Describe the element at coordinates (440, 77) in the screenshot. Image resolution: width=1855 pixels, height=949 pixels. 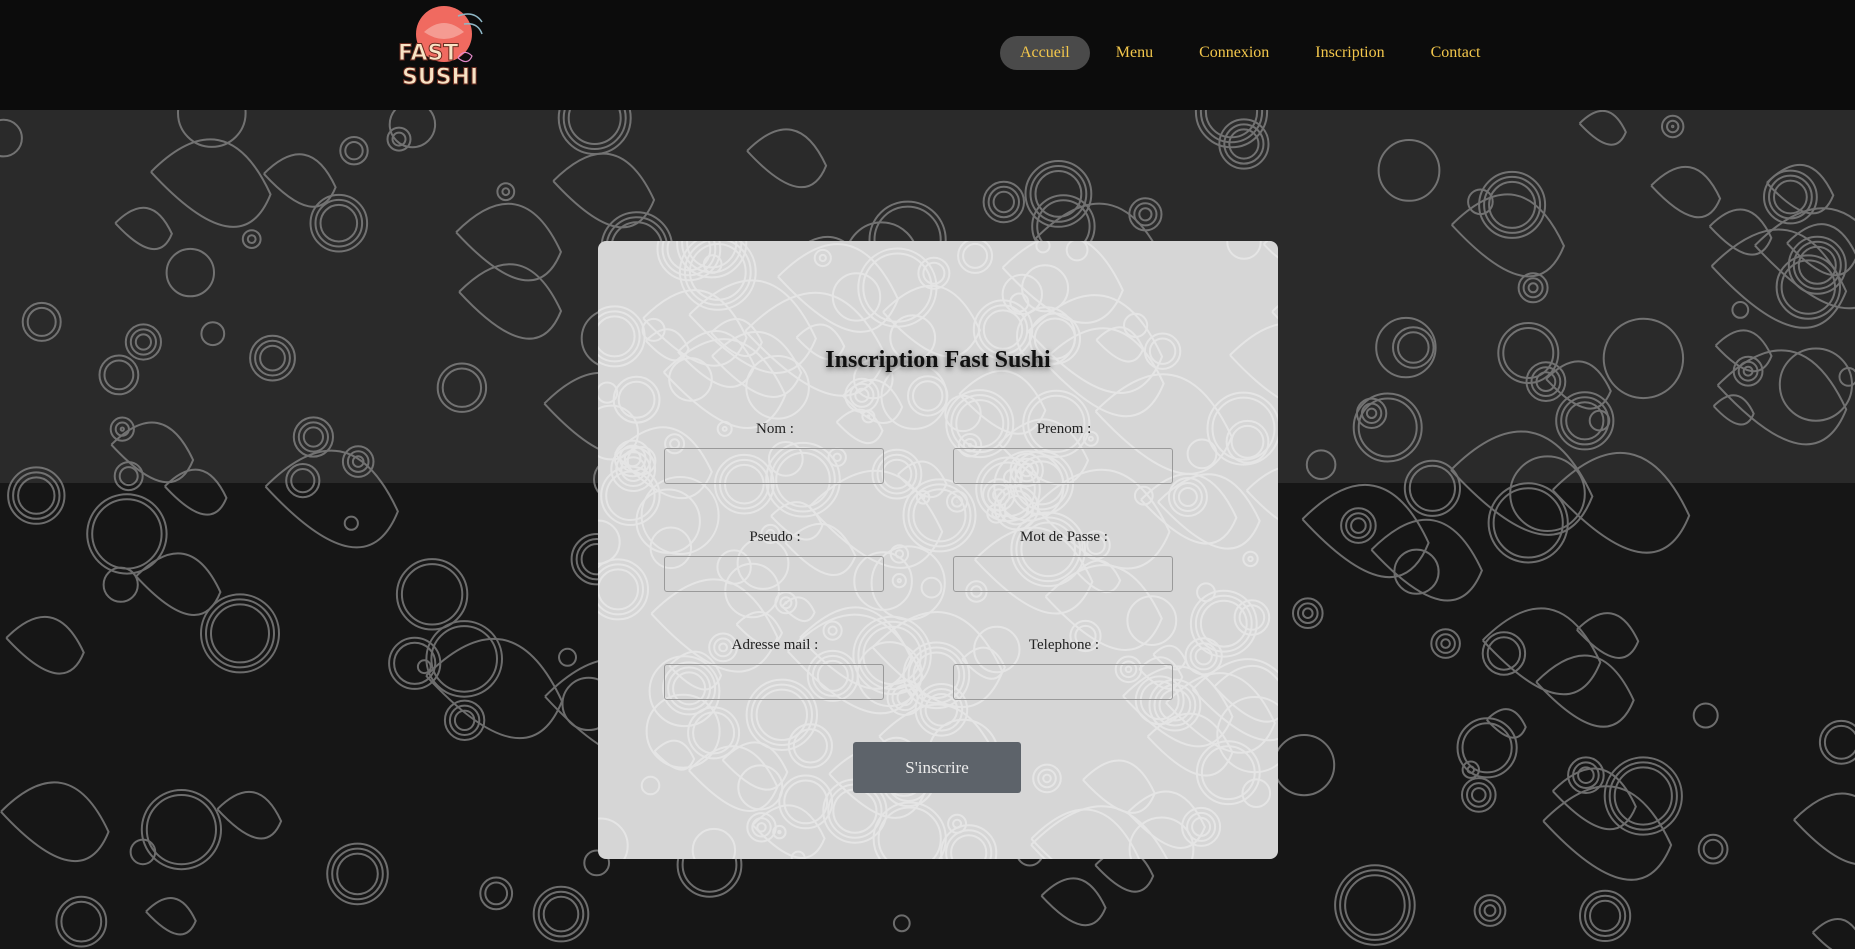
I see `logo-text-bottom: SUSHI` at that location.